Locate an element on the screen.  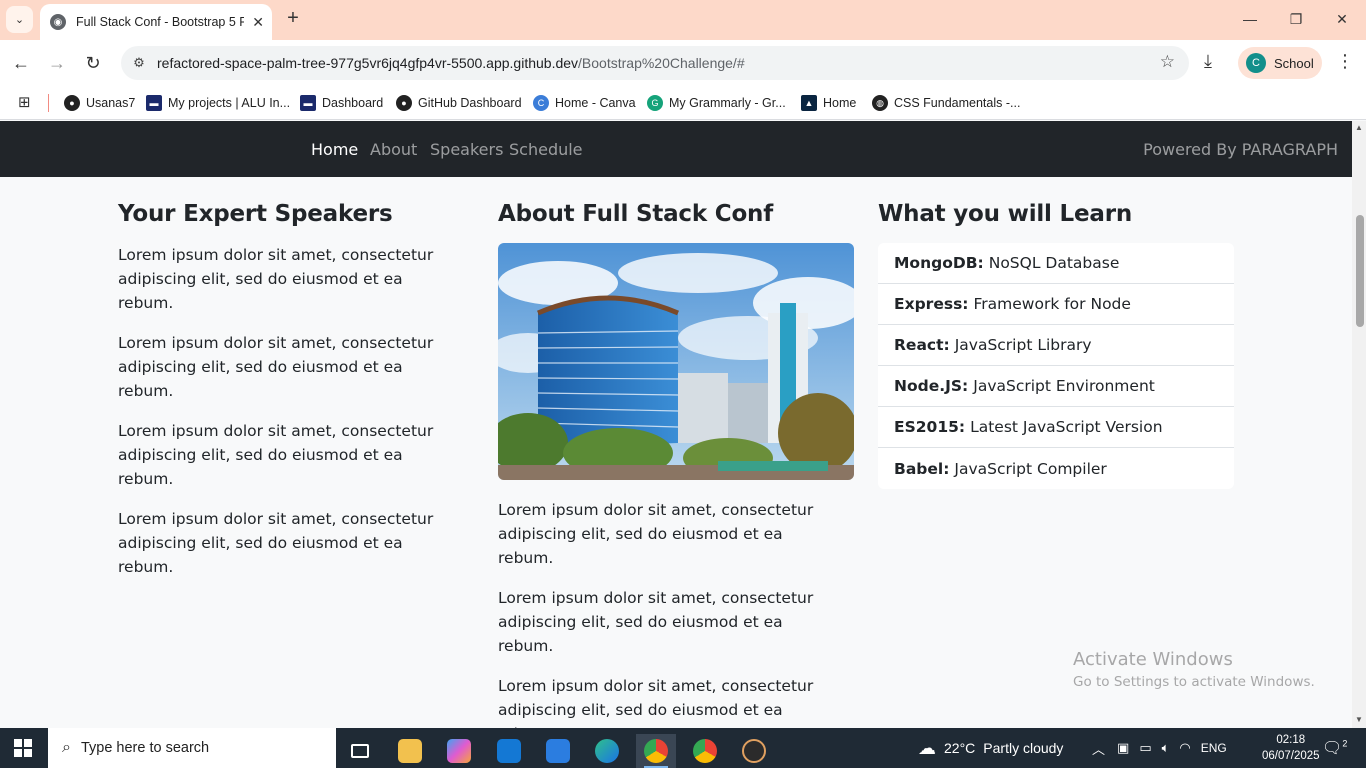
chrome-profile-icon is located at coordinates (705, 751).